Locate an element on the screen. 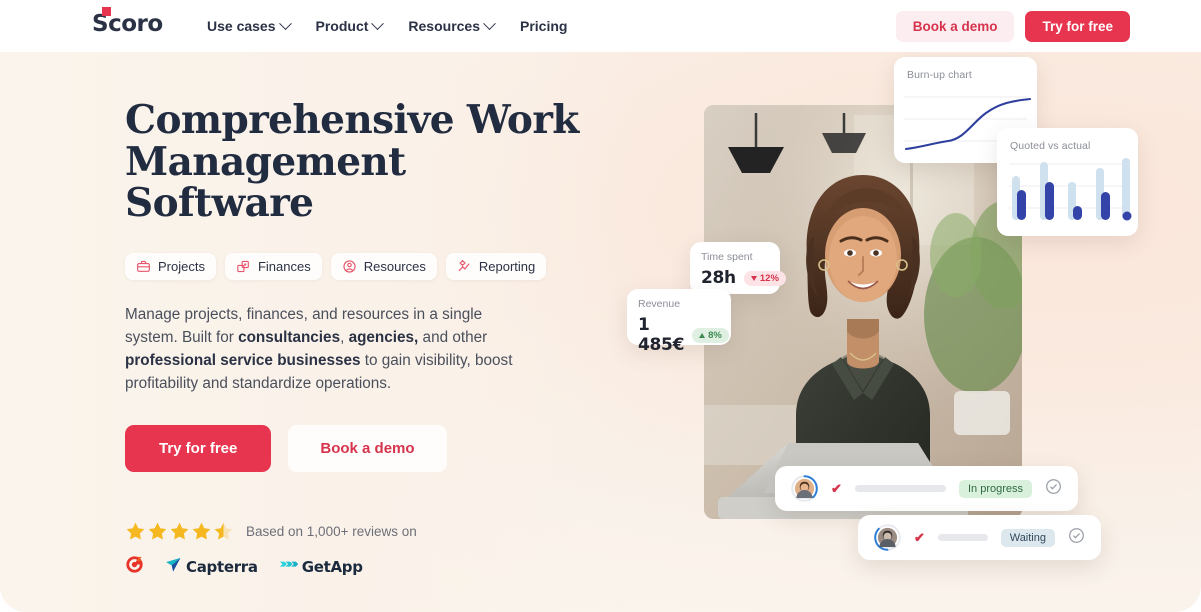 This screenshot has height=612, width=1201. feature-pill-reporting: Reporting is located at coordinates (496, 267).